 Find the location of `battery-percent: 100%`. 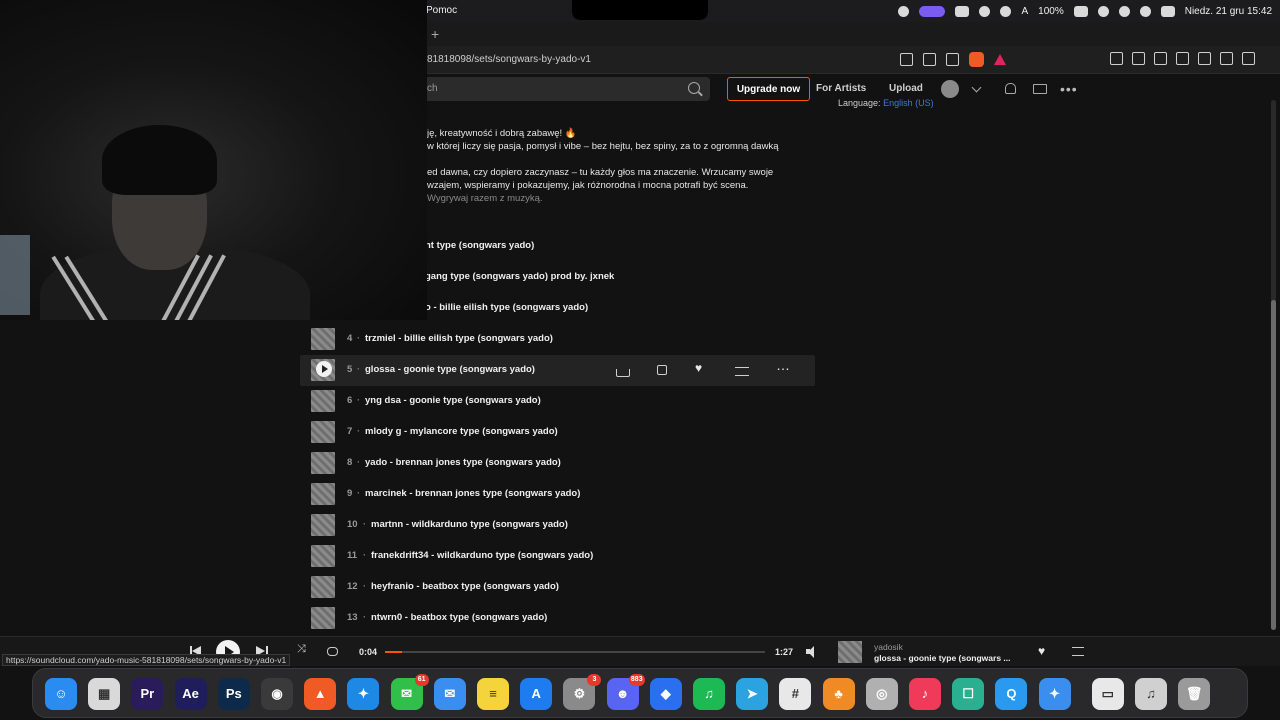

battery-percent: 100% is located at coordinates (1051, 11).